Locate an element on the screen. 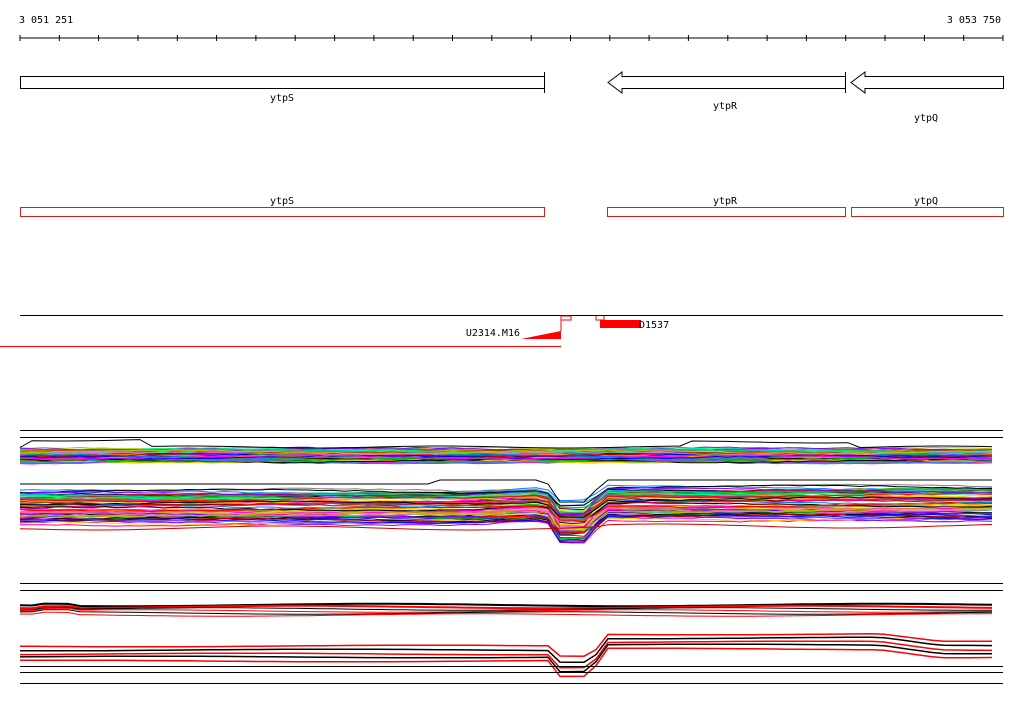  transcript-d1537-label: D1537 is located at coordinates (654, 325).